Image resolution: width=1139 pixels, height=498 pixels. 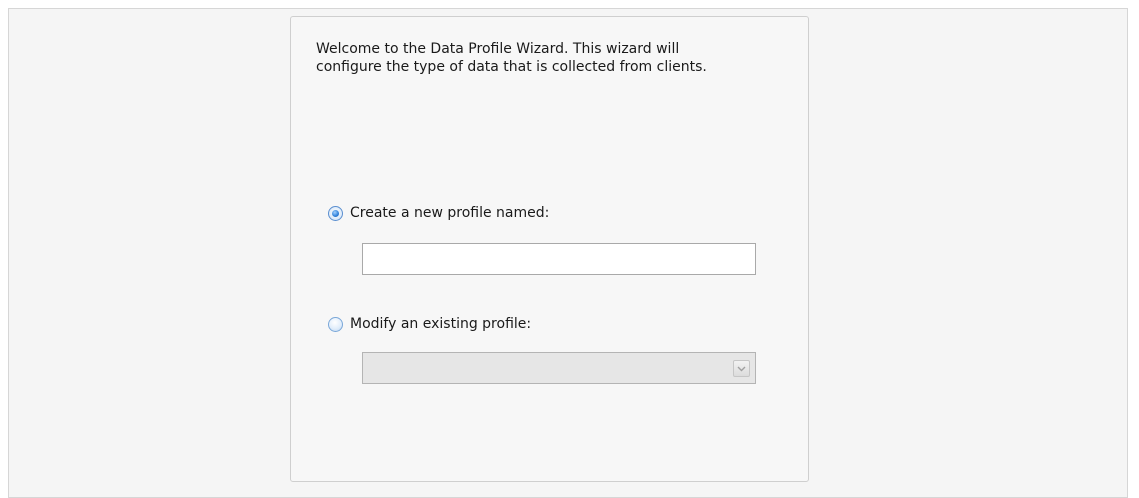 What do you see at coordinates (559, 368) in the screenshot?
I see `existing-profile-select` at bounding box center [559, 368].